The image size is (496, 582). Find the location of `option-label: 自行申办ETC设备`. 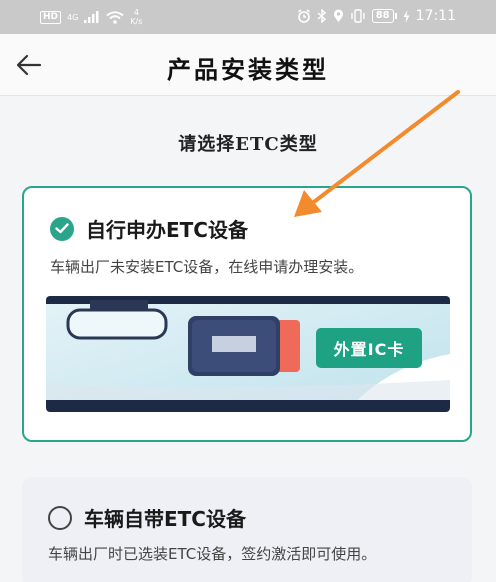

option-label: 自行申办ETC设备 is located at coordinates (167, 230).